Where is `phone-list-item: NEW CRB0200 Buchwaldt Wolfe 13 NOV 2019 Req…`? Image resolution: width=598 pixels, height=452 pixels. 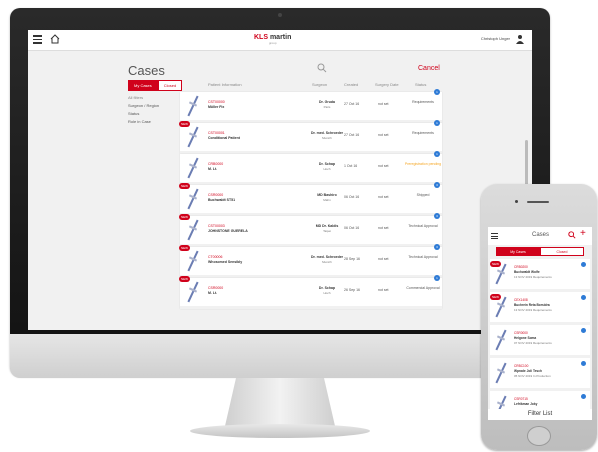 phone-list-item: NEW CRB0200 Buchwaldt Wolfe 13 NOV 2019 Req… is located at coordinates (540, 275).